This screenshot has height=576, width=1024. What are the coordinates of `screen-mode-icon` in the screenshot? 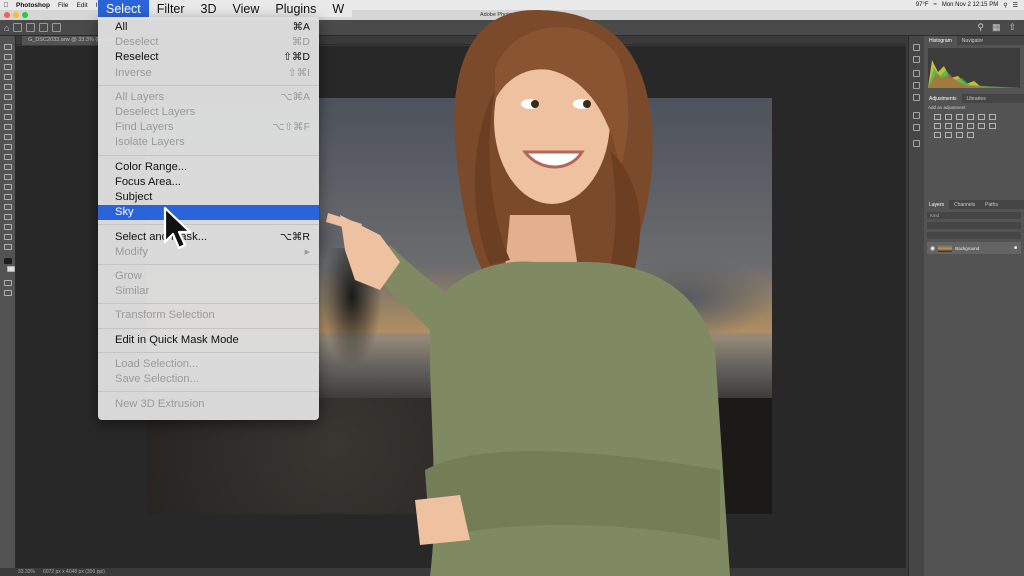 It's located at (8, 293).